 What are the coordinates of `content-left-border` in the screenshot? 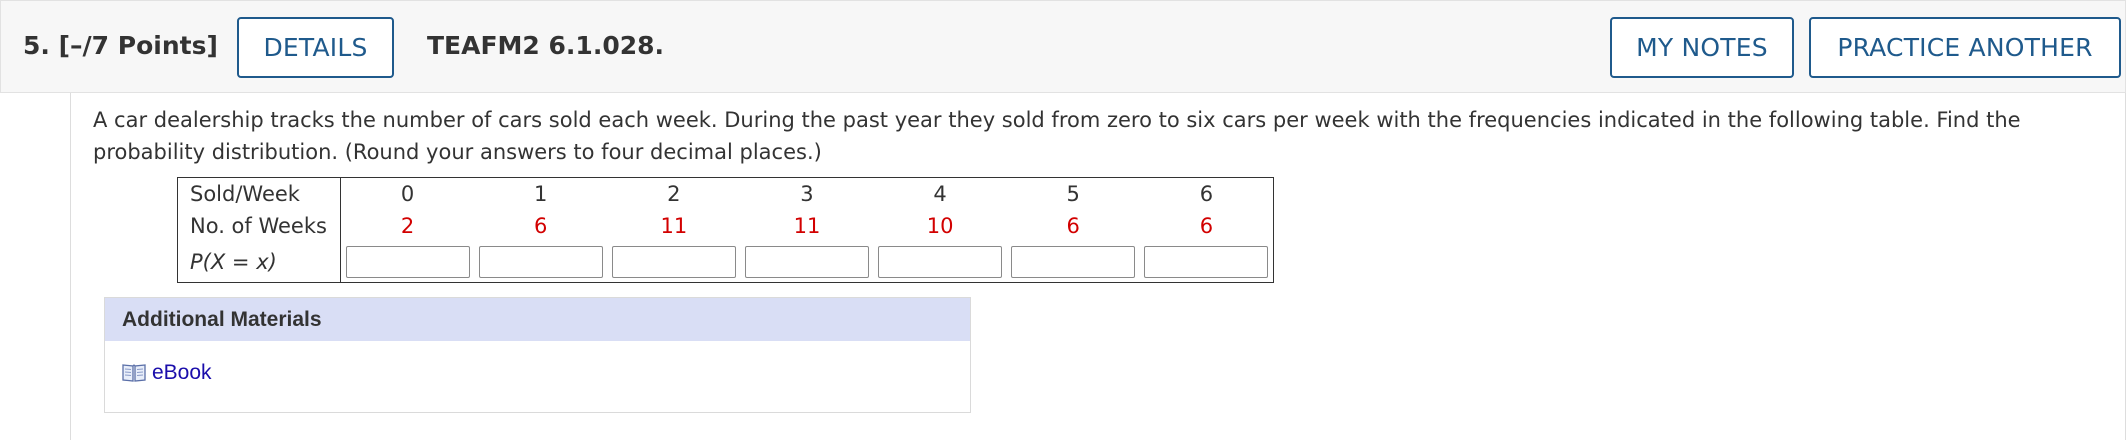 It's located at (70, 266).